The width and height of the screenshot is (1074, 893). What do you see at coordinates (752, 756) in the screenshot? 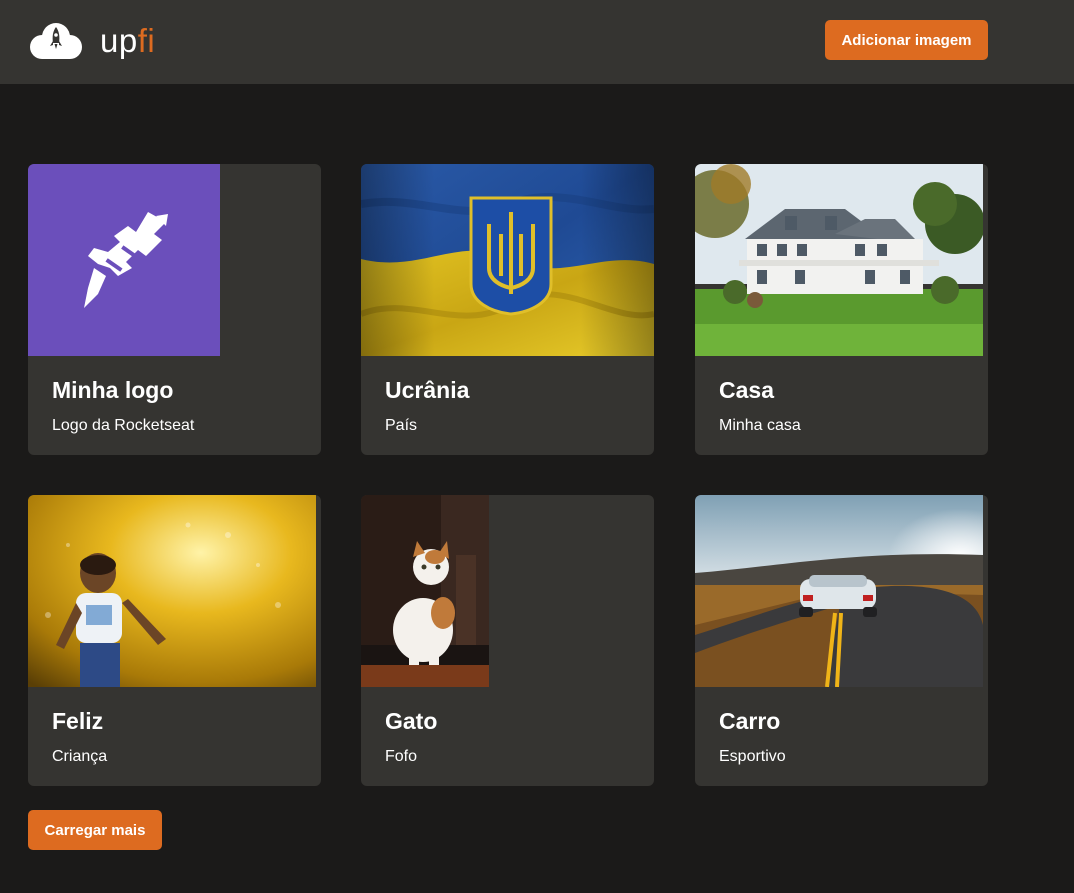
I see `card-description: Esportivo` at bounding box center [752, 756].